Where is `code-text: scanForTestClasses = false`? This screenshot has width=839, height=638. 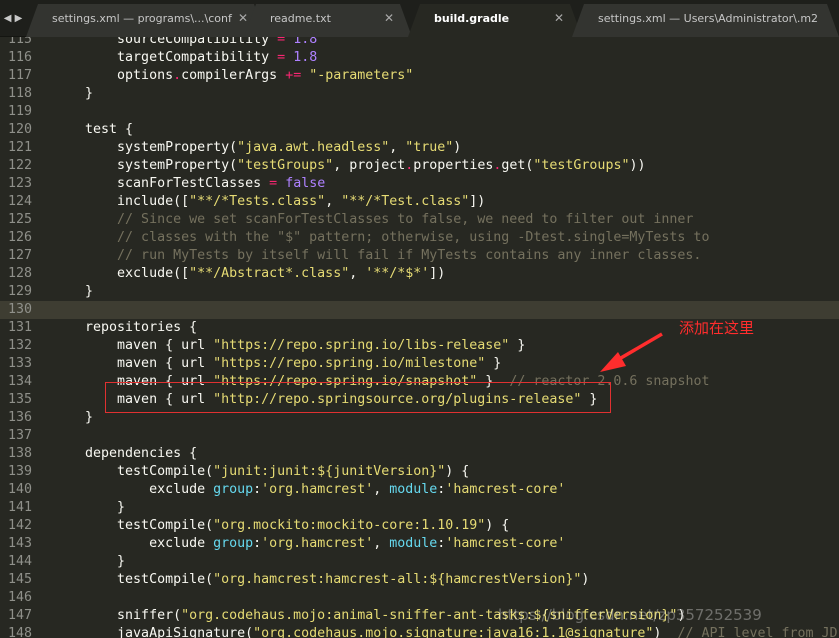
code-text: scanForTestClasses = false is located at coordinates (189, 184).